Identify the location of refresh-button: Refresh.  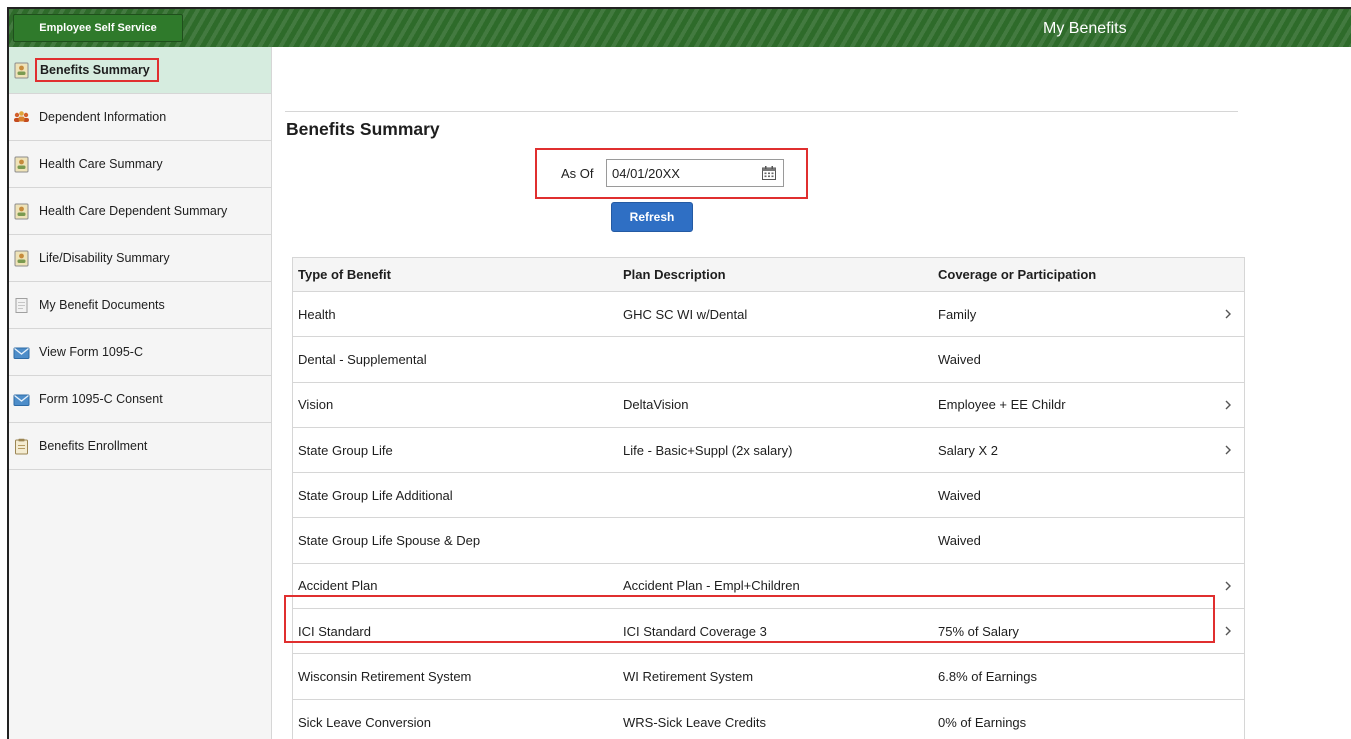
(652, 217).